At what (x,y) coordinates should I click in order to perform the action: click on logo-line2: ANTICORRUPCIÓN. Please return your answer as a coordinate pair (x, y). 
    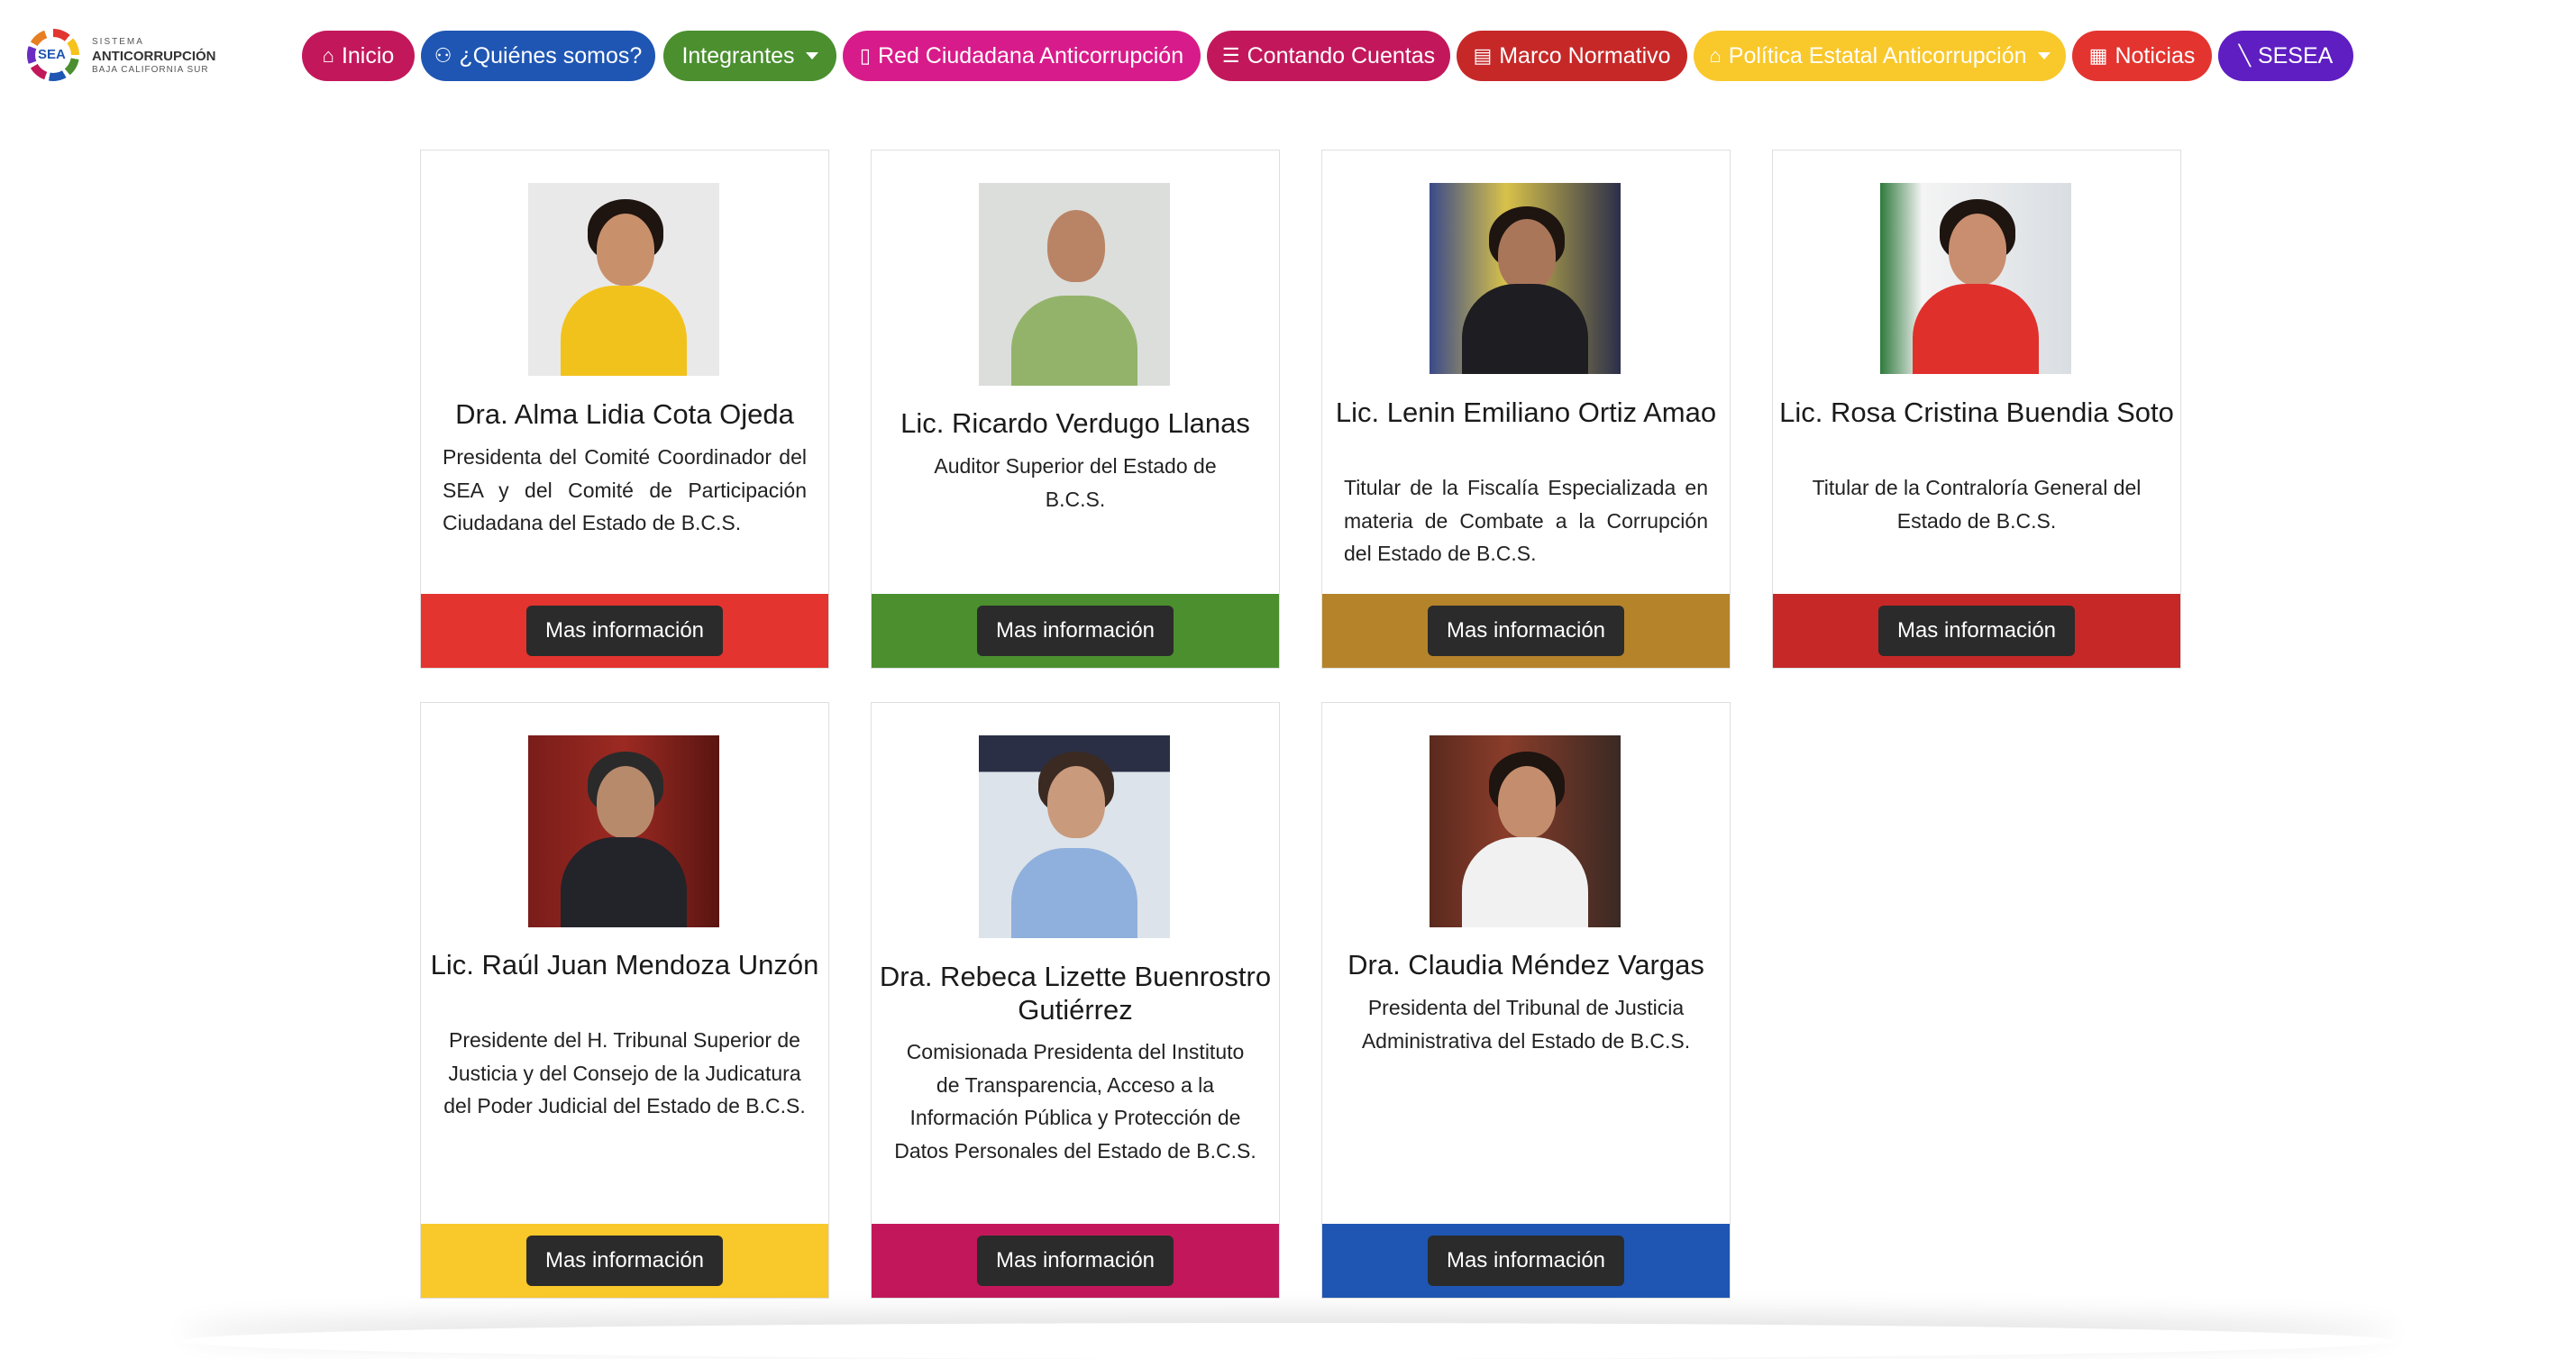
    Looking at the image, I should click on (154, 56).